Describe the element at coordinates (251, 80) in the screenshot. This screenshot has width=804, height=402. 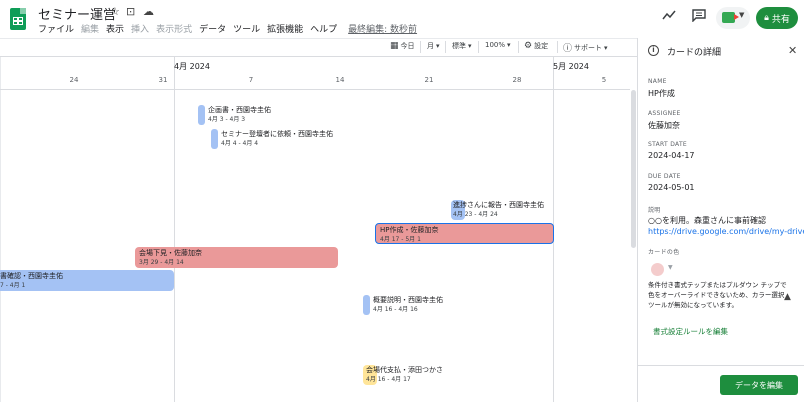
I see `day-tick: 7` at that location.